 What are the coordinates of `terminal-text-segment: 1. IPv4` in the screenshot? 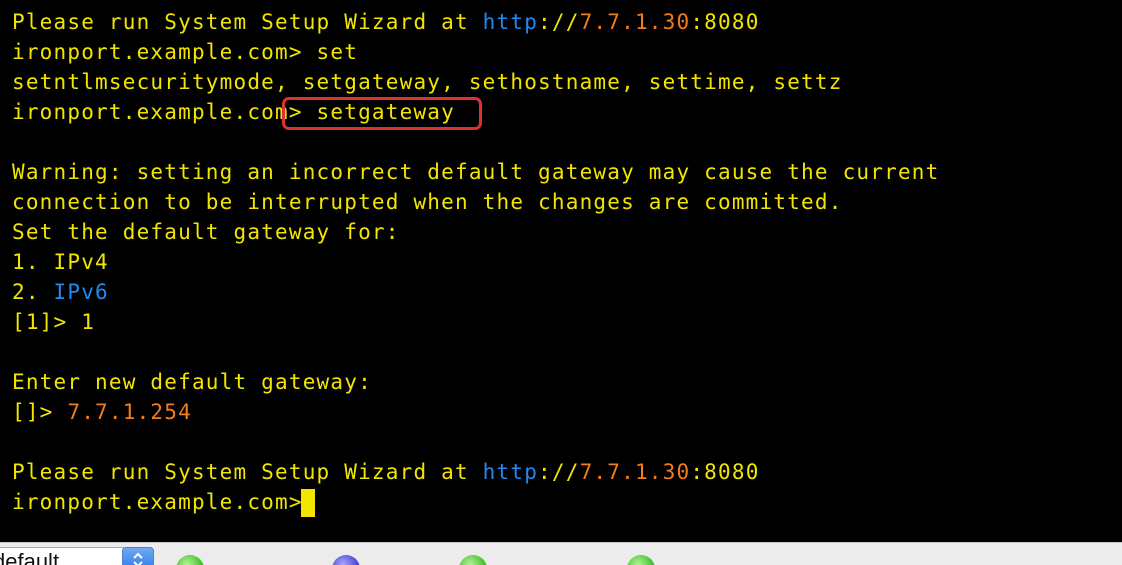 It's located at (60, 262).